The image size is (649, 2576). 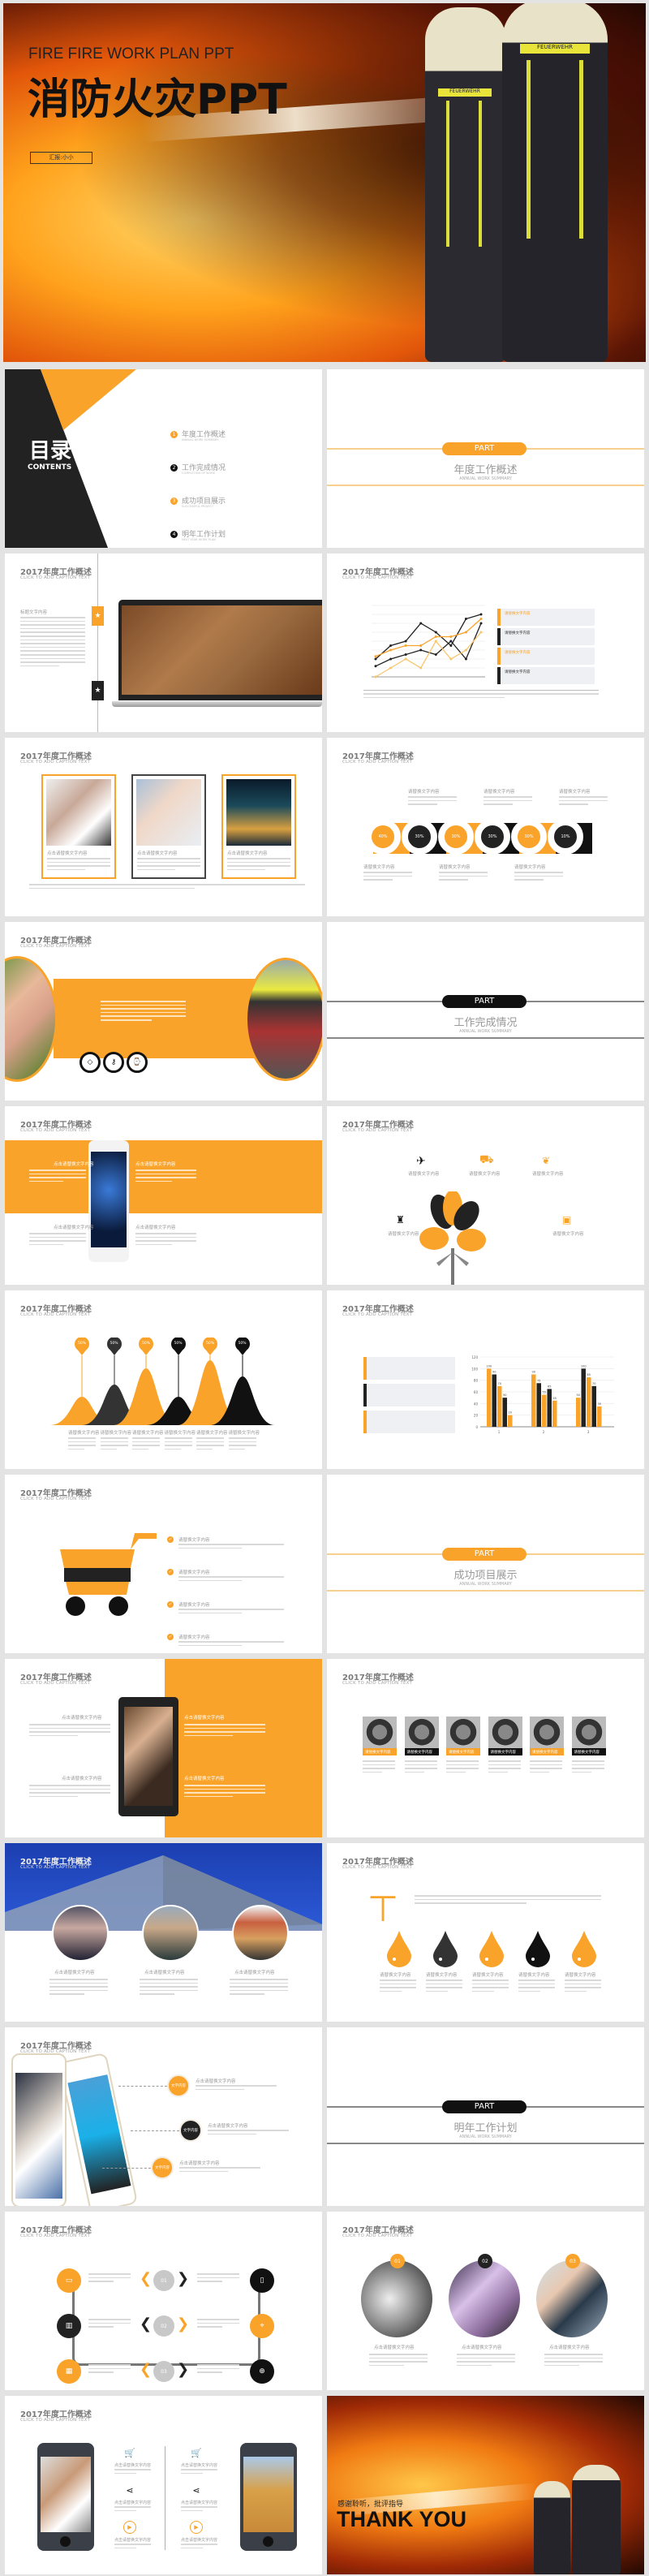 What do you see at coordinates (494, 1373) in the screenshot?
I see `data-label: 90` at bounding box center [494, 1373].